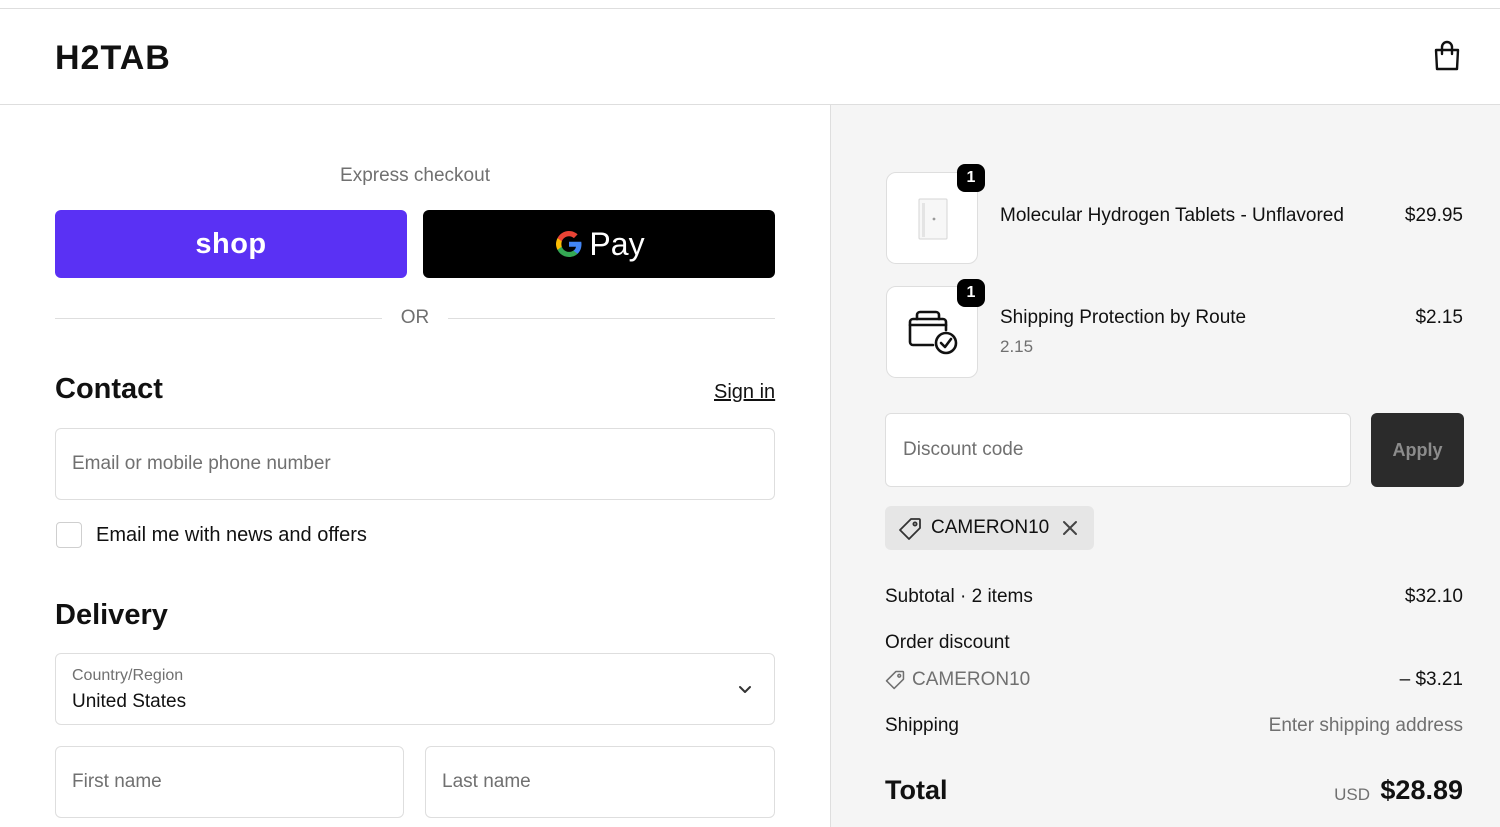 This screenshot has height=827, width=1500. I want to click on shop-pay-label: shop, so click(231, 243).